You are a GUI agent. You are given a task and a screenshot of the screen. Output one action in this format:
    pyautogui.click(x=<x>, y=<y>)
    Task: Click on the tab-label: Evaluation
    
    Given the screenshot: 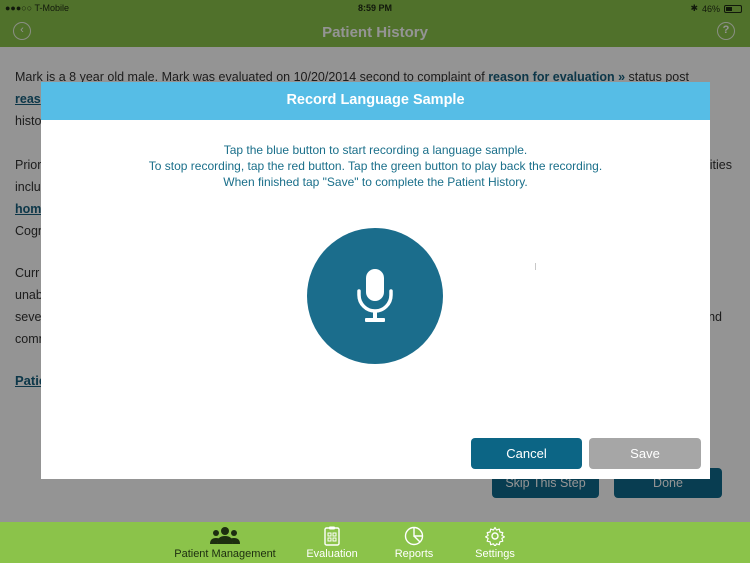 What is the action you would take?
    pyautogui.click(x=332, y=554)
    